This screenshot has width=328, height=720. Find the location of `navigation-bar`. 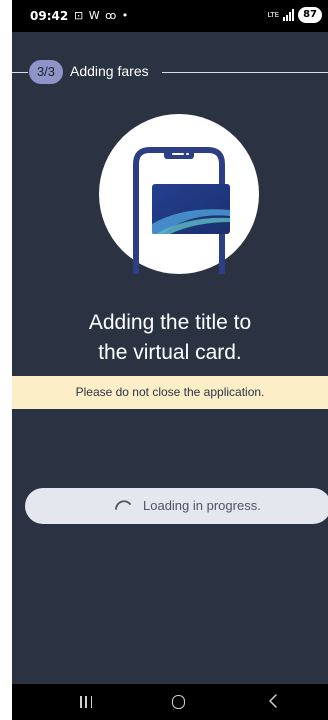

navigation-bar is located at coordinates (170, 702).